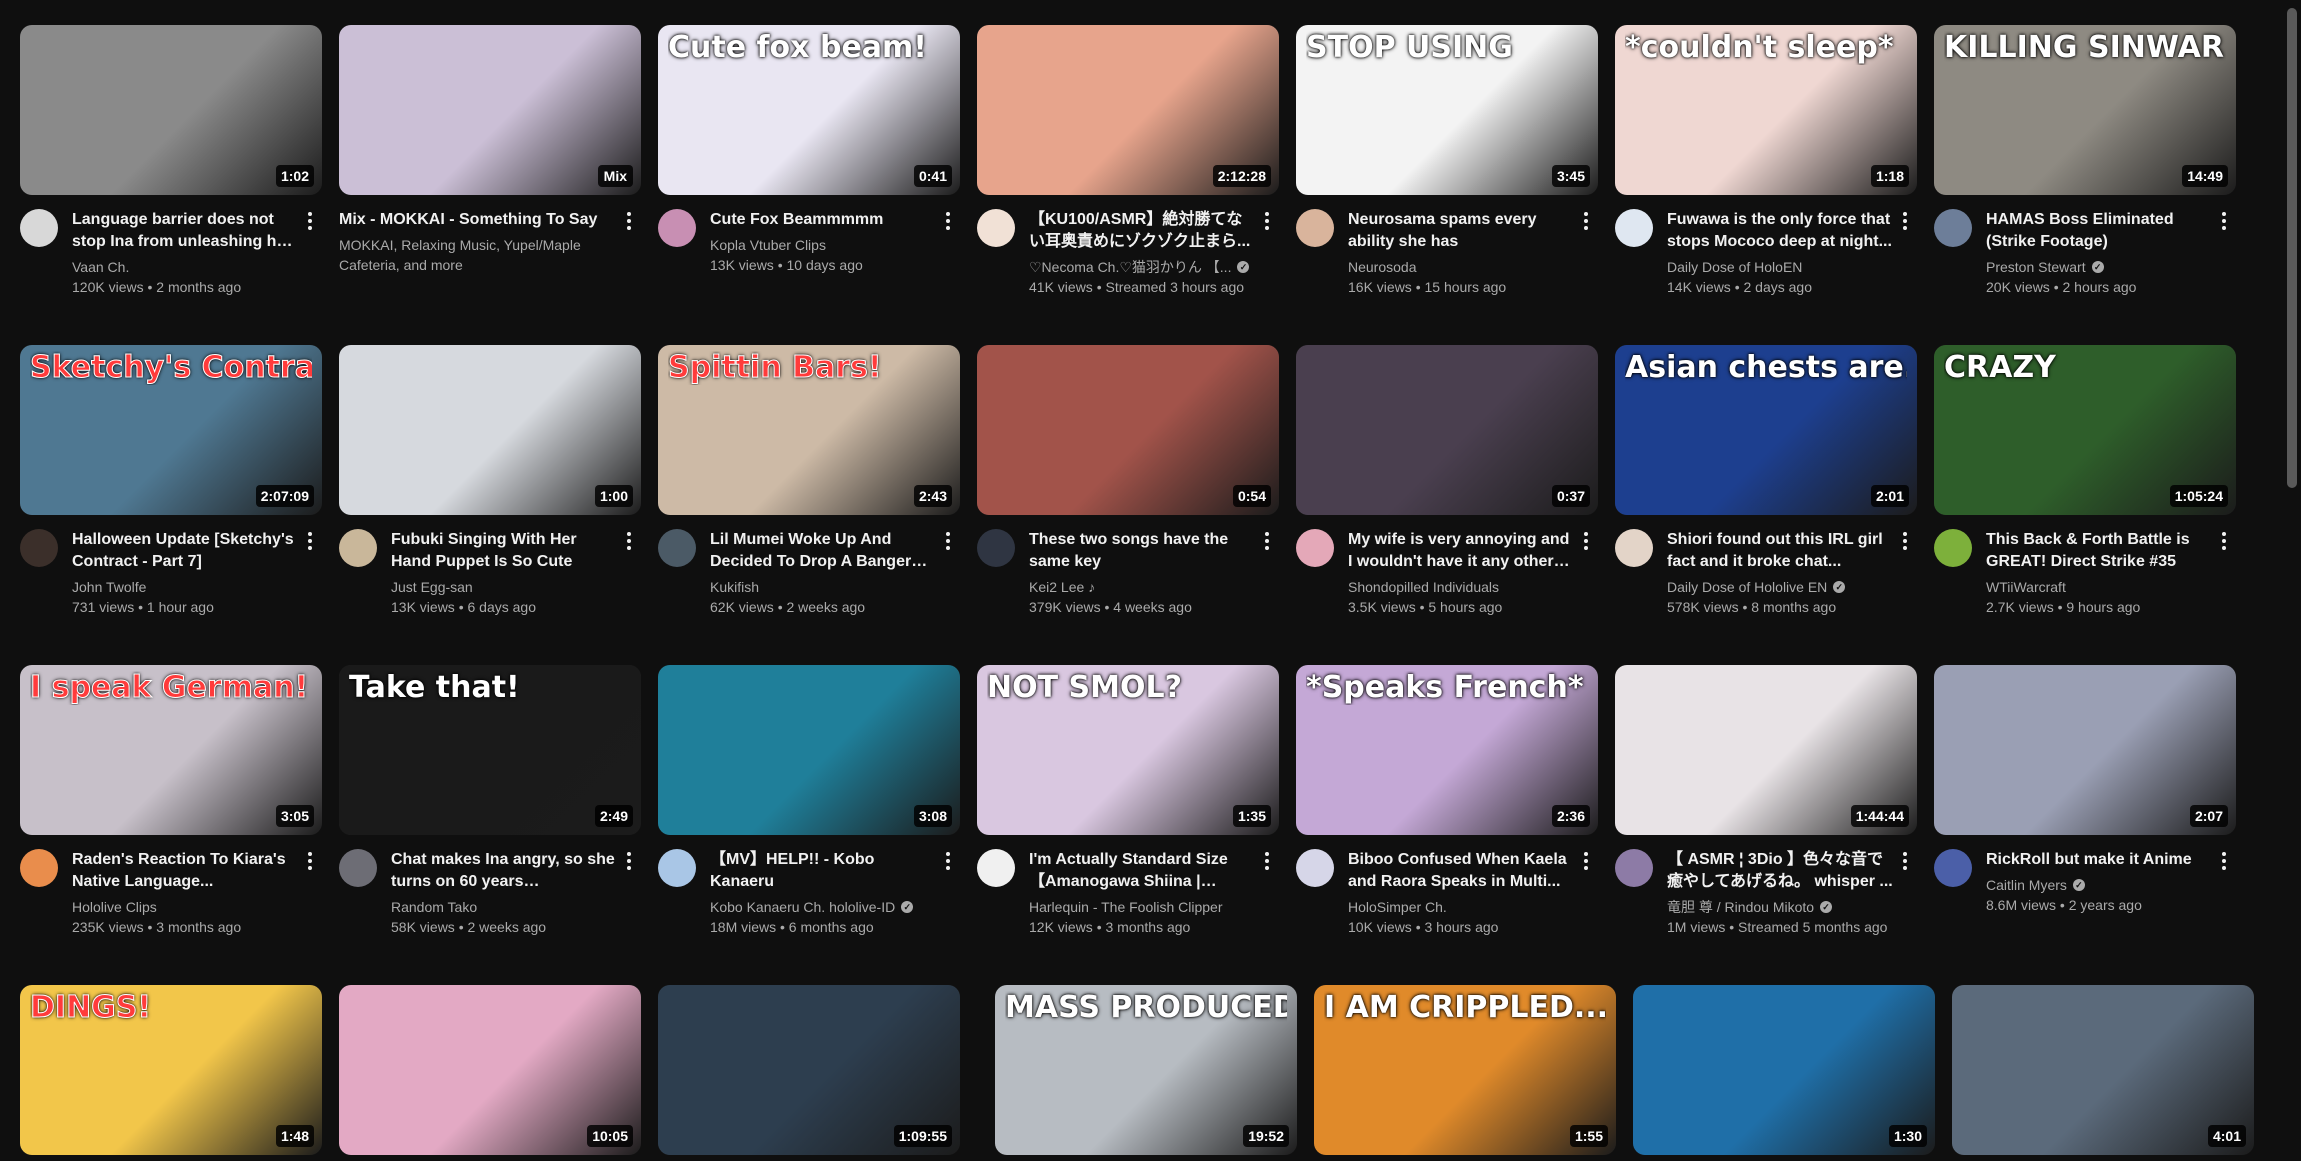 The height and width of the screenshot is (1161, 2301). Describe the element at coordinates (479, 220) in the screenshot. I see `video-title: Mix - MOKKAI - Something To Say` at that location.